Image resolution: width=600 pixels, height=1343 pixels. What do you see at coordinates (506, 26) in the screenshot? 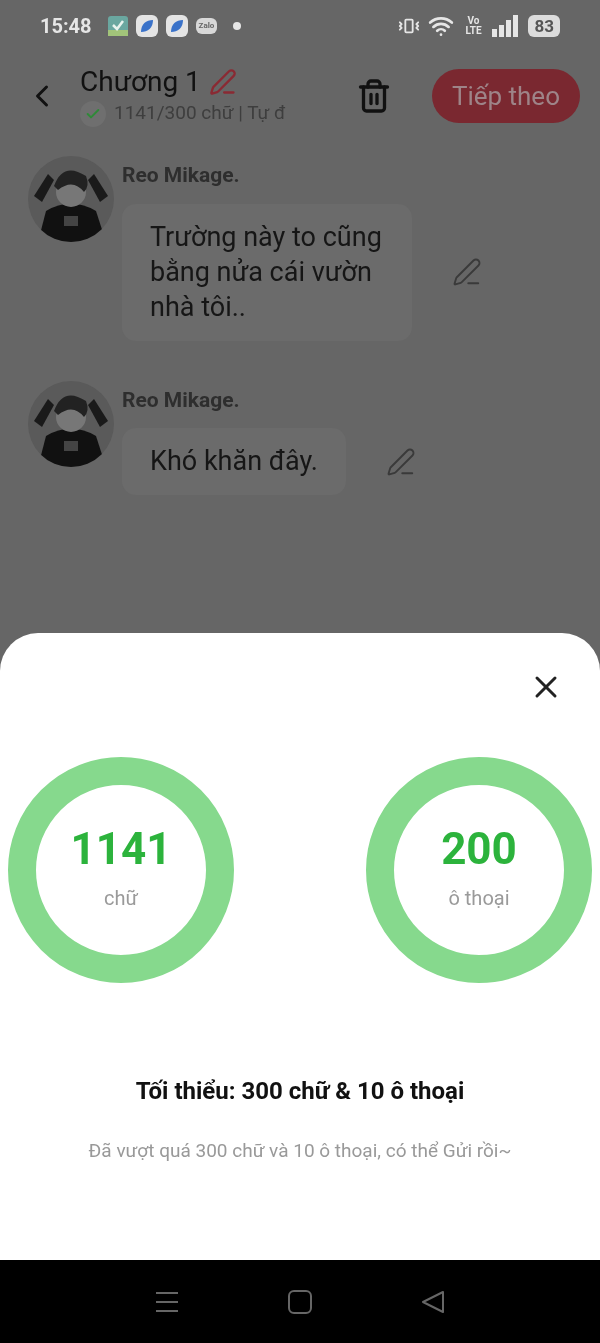
I see `signal-icon` at bounding box center [506, 26].